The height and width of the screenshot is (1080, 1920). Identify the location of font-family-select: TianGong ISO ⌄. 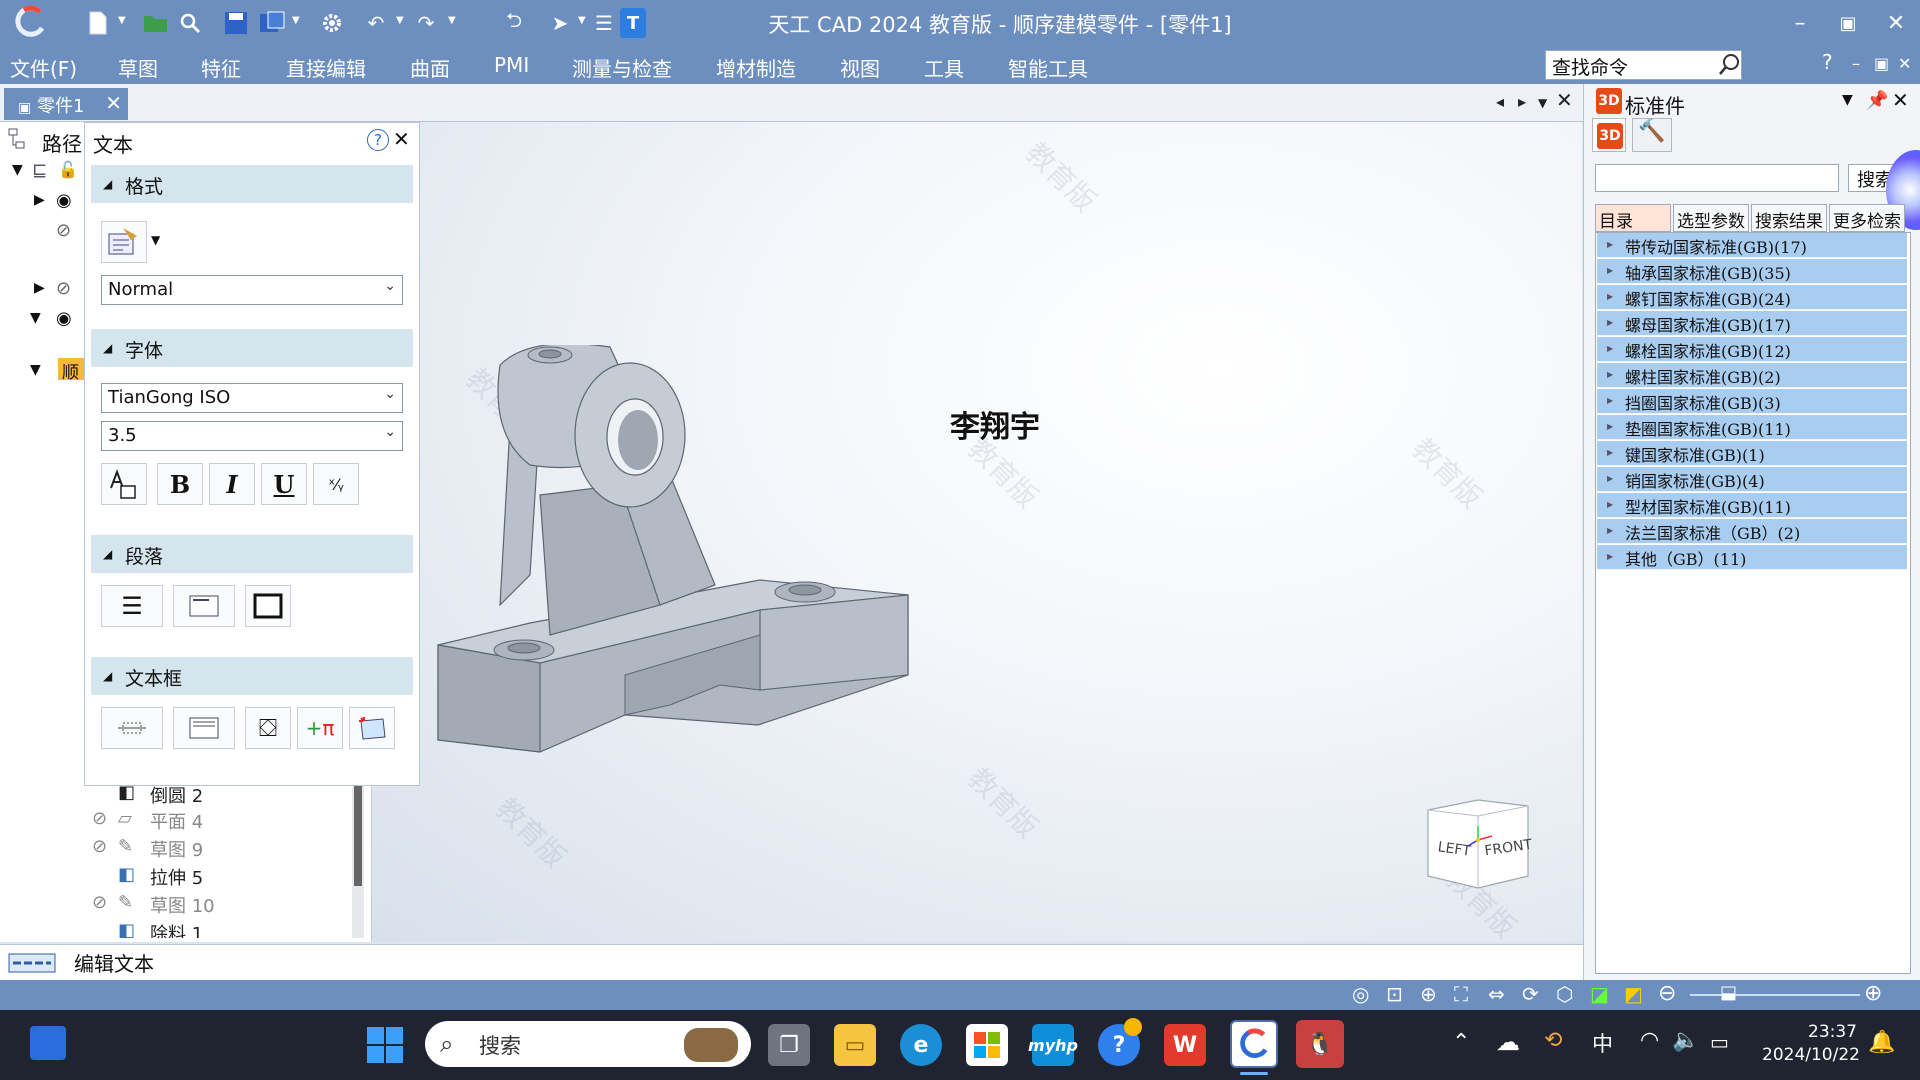
(252, 398).